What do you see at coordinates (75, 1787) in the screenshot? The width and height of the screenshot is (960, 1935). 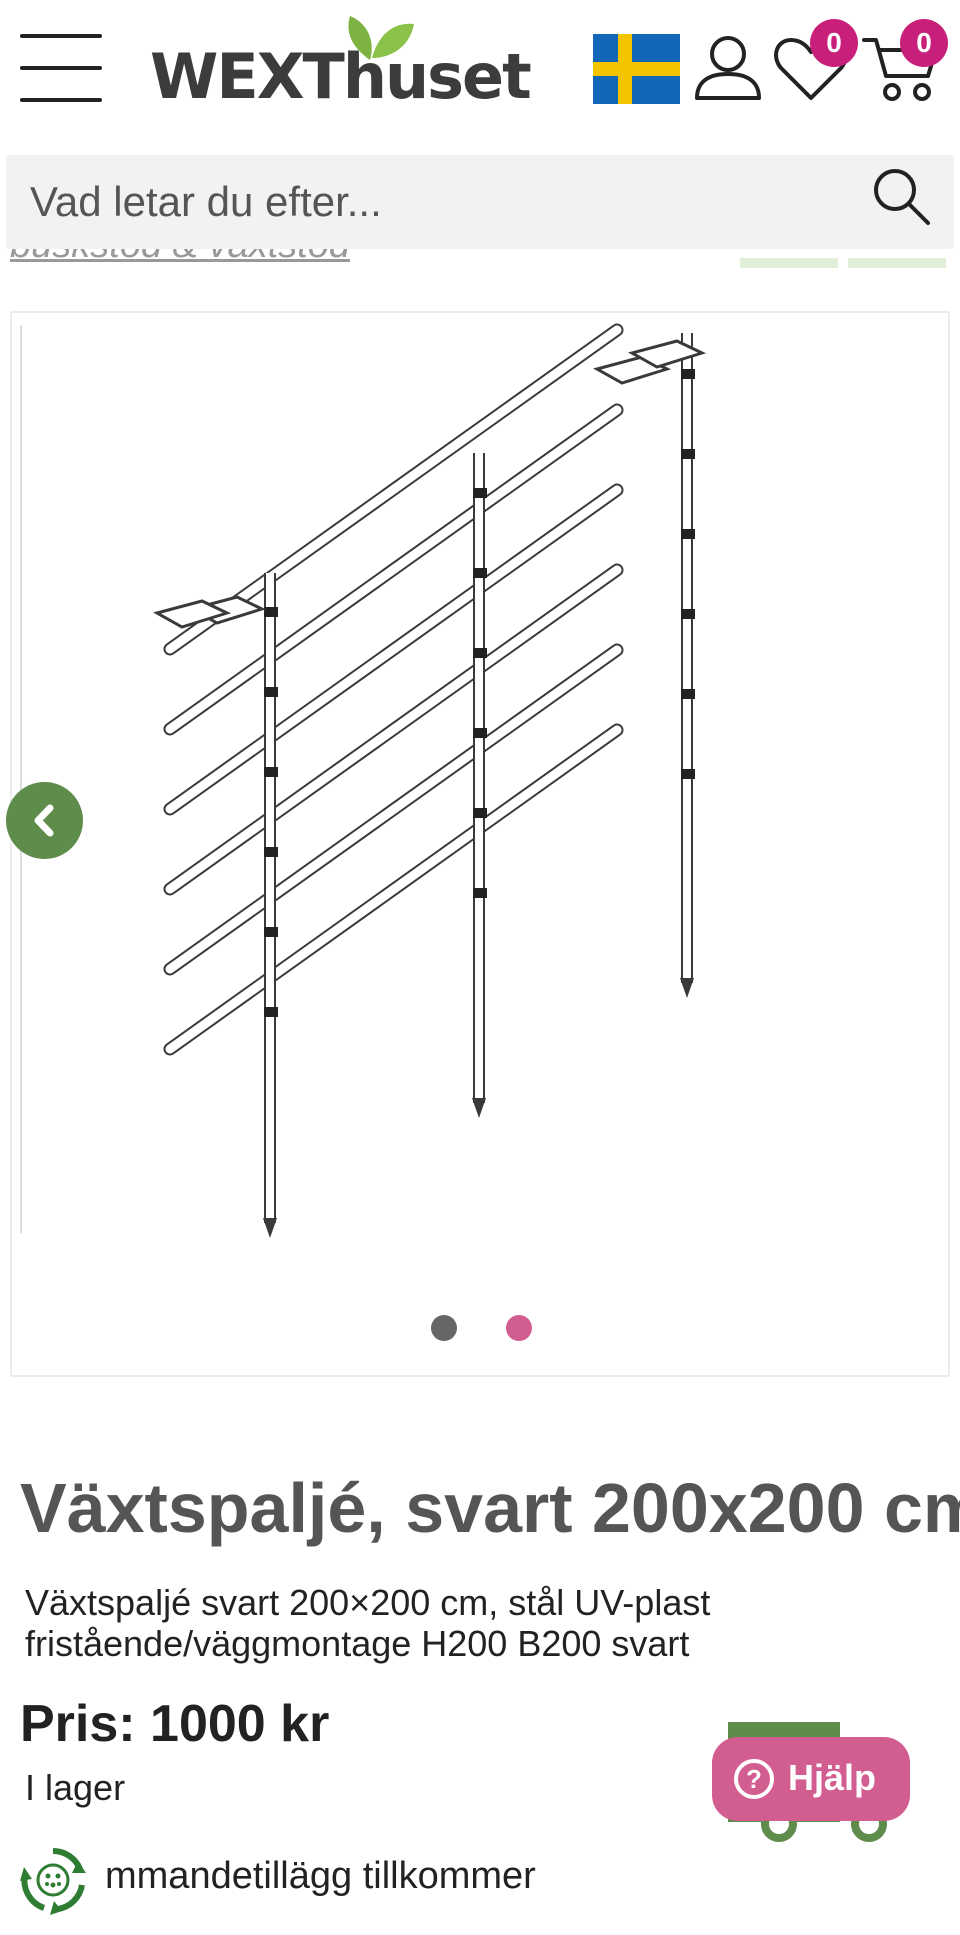 I see `stock-status: I lager` at bounding box center [75, 1787].